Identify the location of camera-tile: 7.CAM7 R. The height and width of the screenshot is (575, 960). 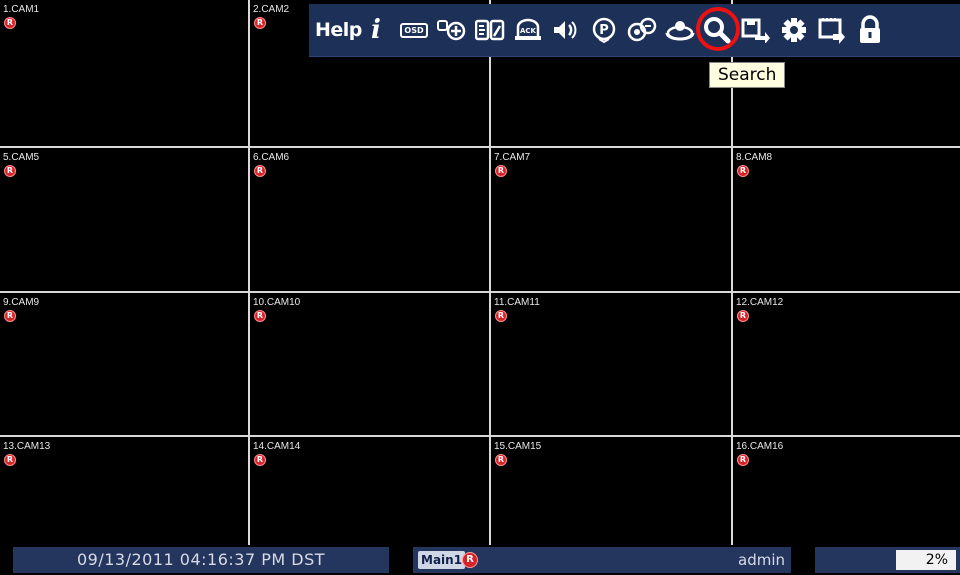
(611, 219).